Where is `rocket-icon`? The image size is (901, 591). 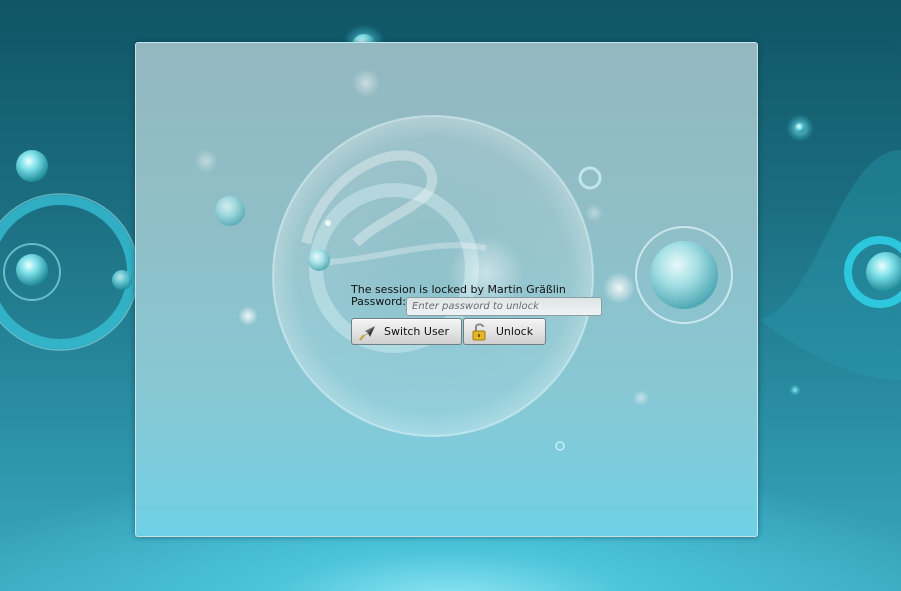 rocket-icon is located at coordinates (368, 332).